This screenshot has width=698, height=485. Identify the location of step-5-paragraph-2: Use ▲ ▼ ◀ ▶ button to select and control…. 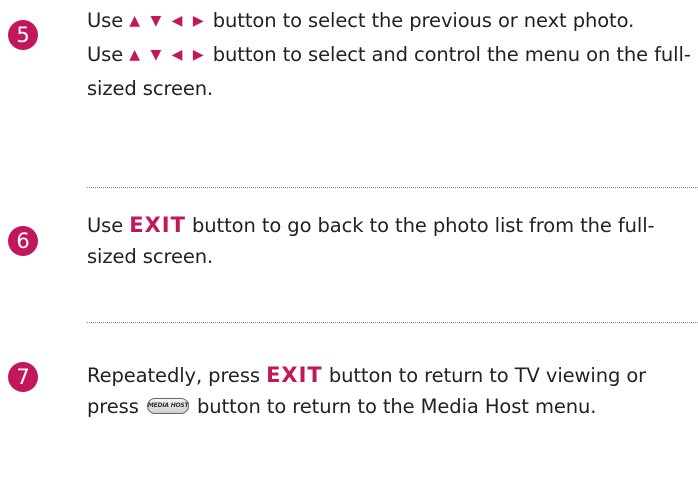
(389, 71).